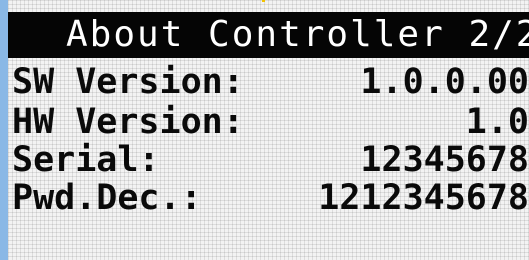 The width and height of the screenshot is (529, 260). I want to click on pwd-dec-label: Pwd.Dec.:, so click(107, 198).